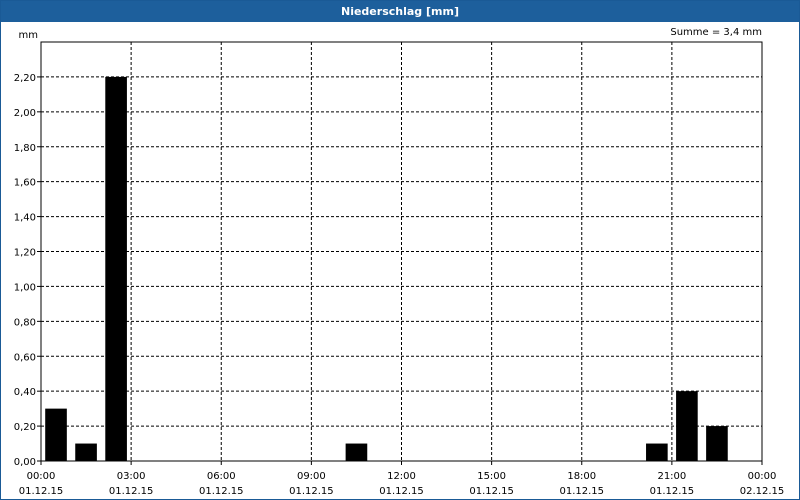 The height and width of the screenshot is (500, 800). I want to click on y-tick-label: 0,00, so click(25, 462).